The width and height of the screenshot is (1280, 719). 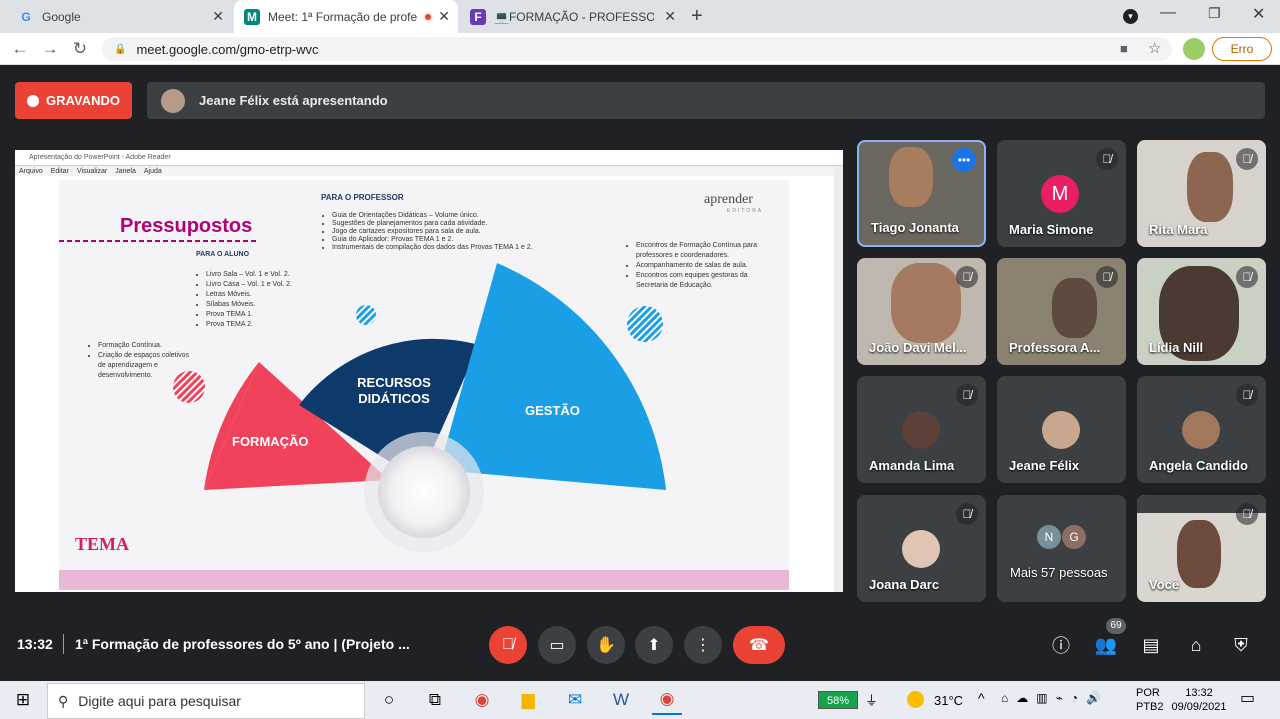 I want to click on tab-title: Meet: 1ª Formação de profe, so click(x=343, y=16).